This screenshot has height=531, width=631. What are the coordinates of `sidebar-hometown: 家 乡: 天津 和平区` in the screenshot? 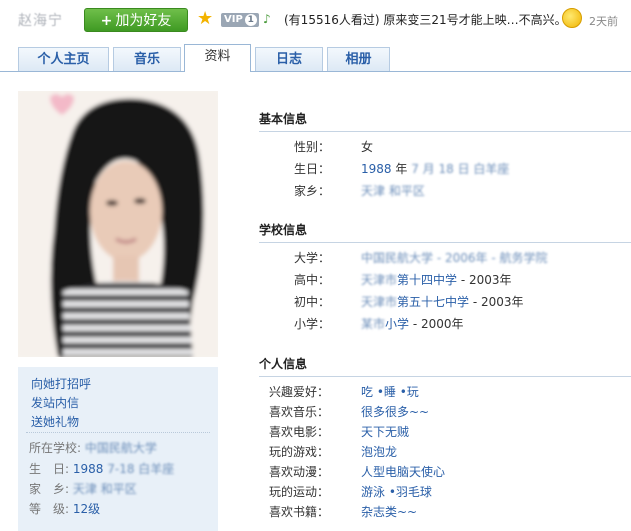 It's located at (83, 488).